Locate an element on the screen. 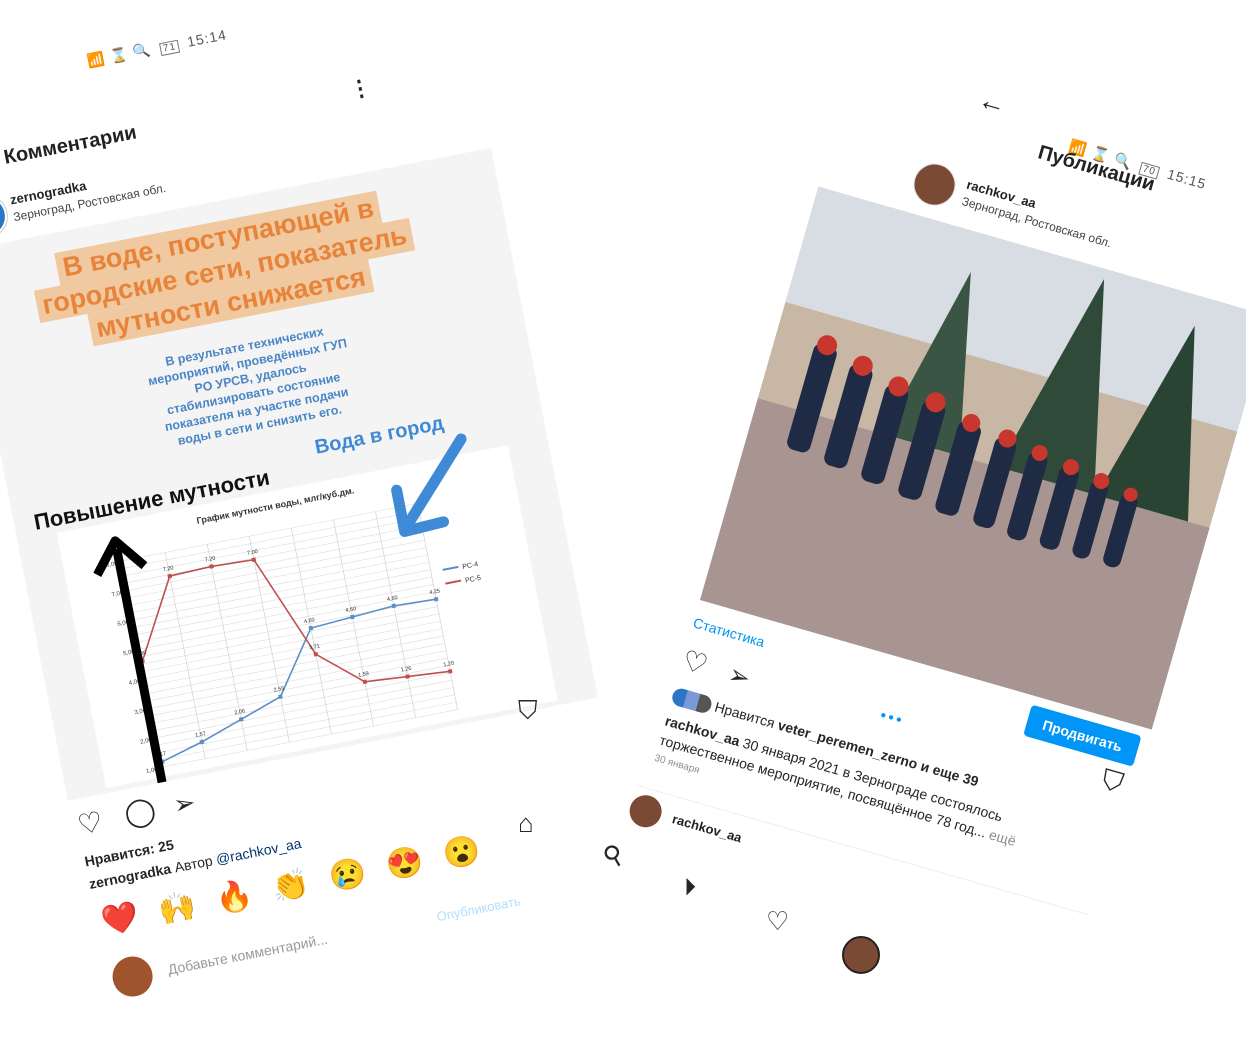  activity-heart-icon: ♡ is located at coordinates (777, 921).